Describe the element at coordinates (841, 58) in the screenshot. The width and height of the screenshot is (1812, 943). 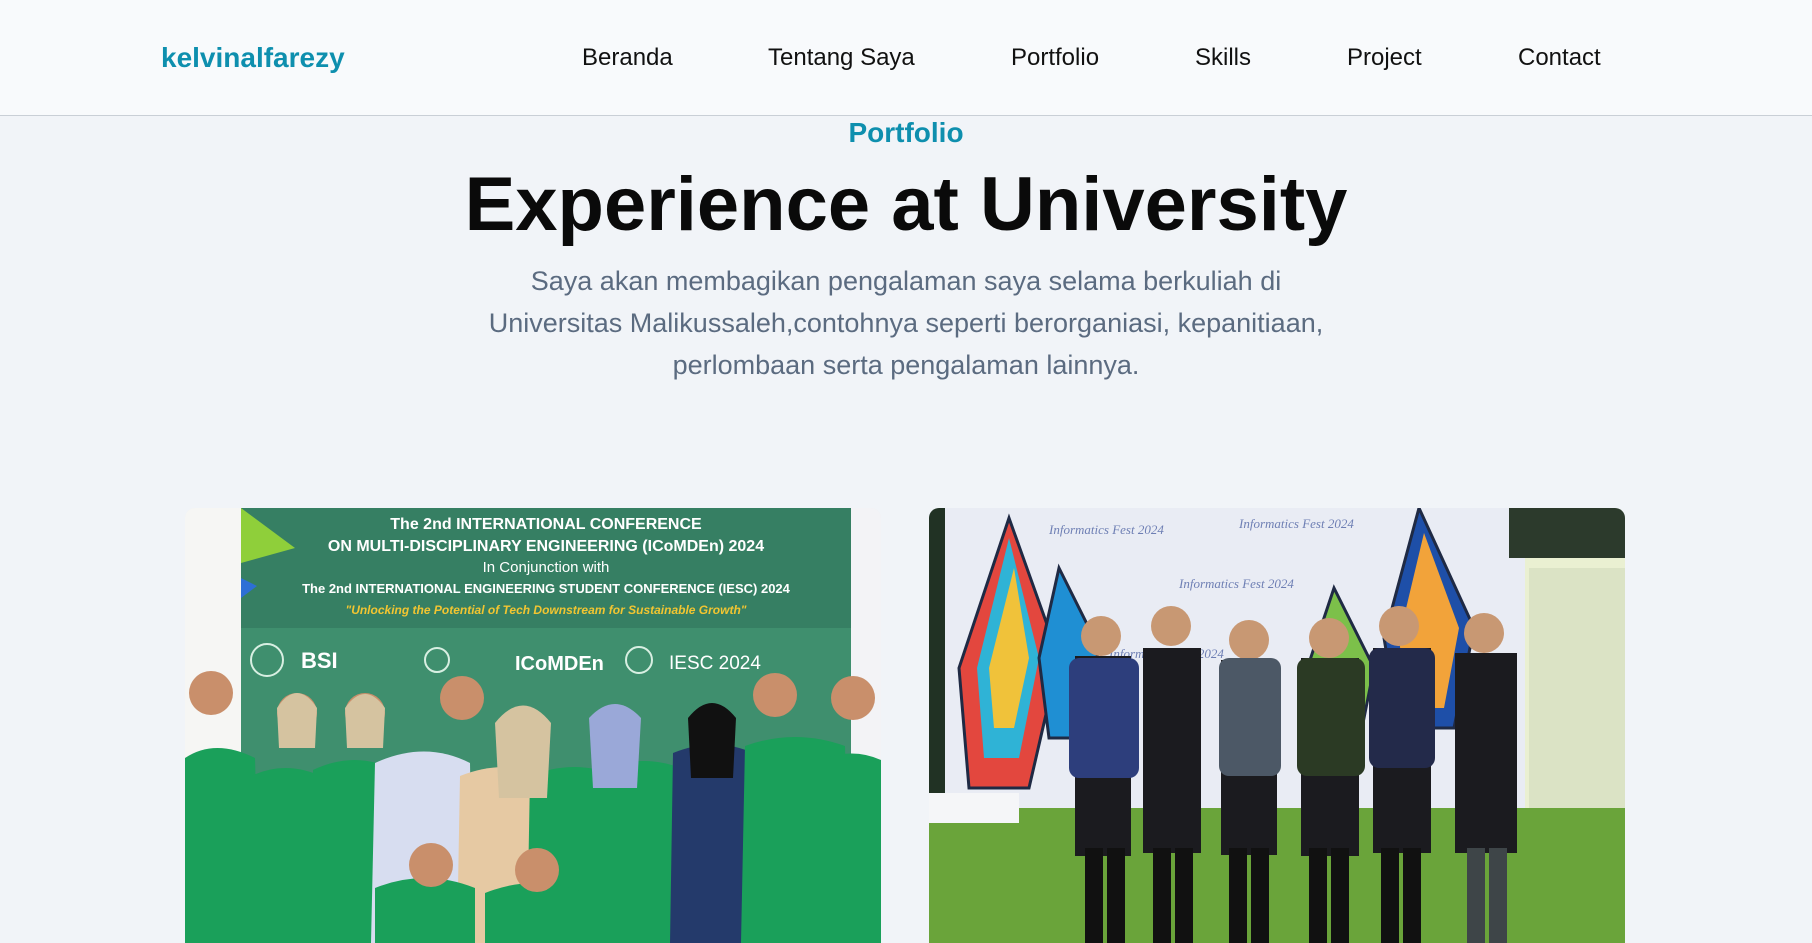
I see `nav-link-tentang-saya: Tentang Saya` at that location.